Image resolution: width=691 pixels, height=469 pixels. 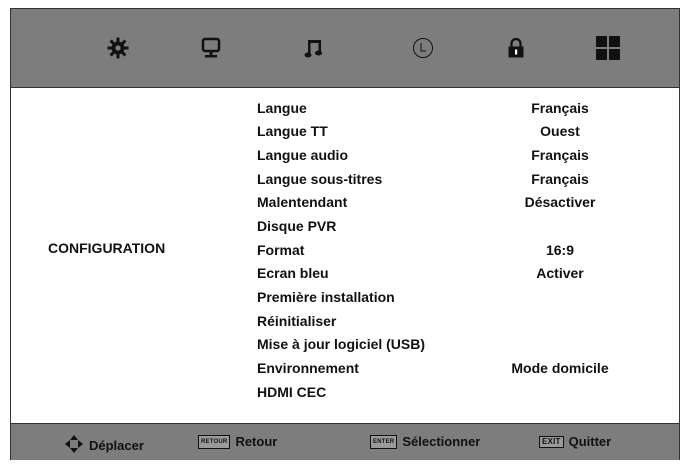 I want to click on retour-key-icon: RETOUR, so click(x=214, y=441).